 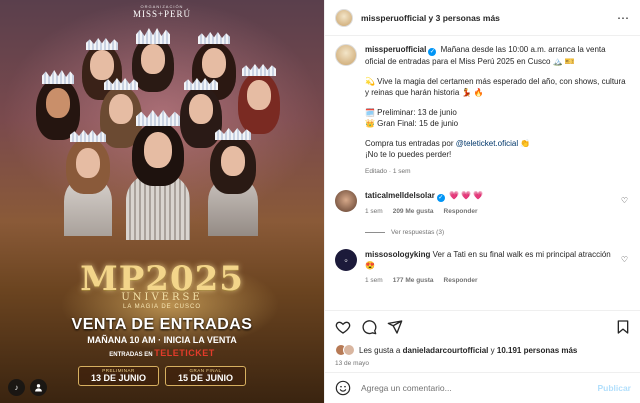 What do you see at coordinates (346, 55) in the screenshot?
I see `caption-avatar` at bounding box center [346, 55].